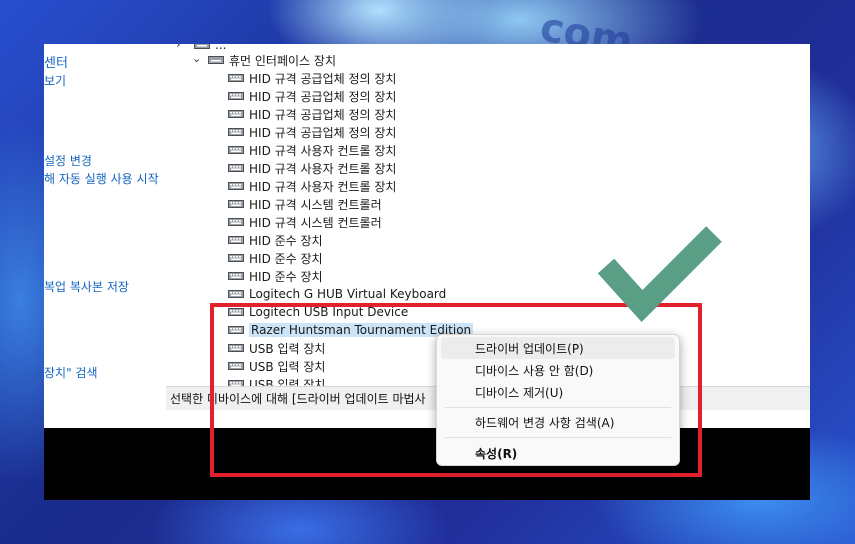 The image size is (855, 544). I want to click on checkmark-icon, so click(659, 274).